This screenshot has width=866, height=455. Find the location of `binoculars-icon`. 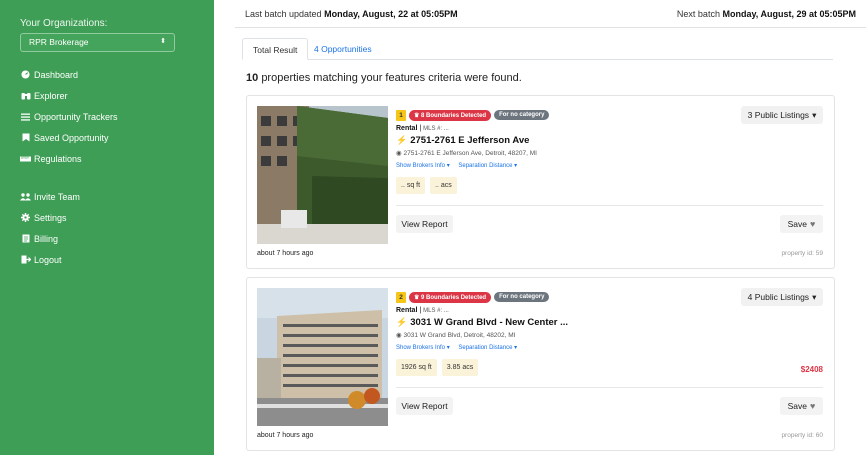

binoculars-icon is located at coordinates (25, 95).